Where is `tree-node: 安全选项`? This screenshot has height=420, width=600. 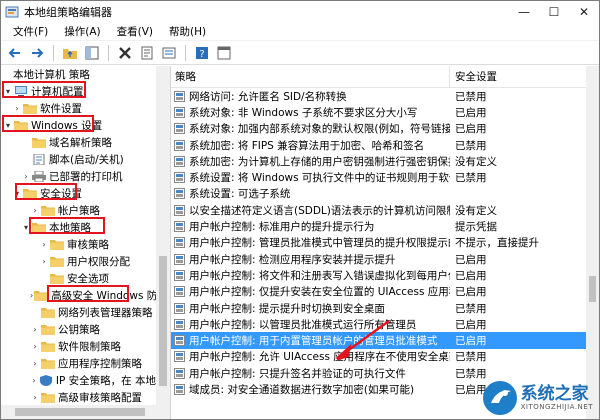
tree-node: 安全选项 is located at coordinates (78, 278).